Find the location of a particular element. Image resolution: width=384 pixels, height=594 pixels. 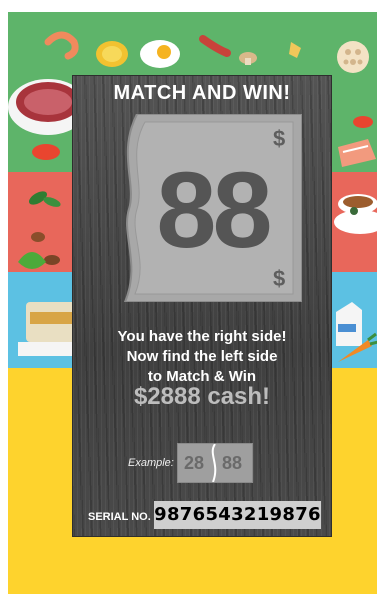

lettuce-icon is located at coordinates (32, 260).